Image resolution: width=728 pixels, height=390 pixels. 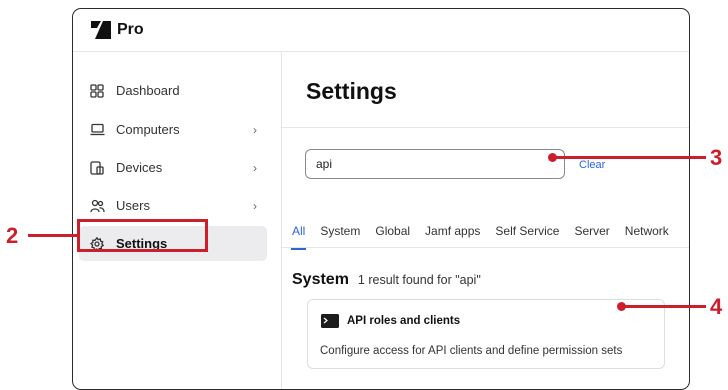 I want to click on sidebar-item-label: Computers, so click(x=148, y=129).